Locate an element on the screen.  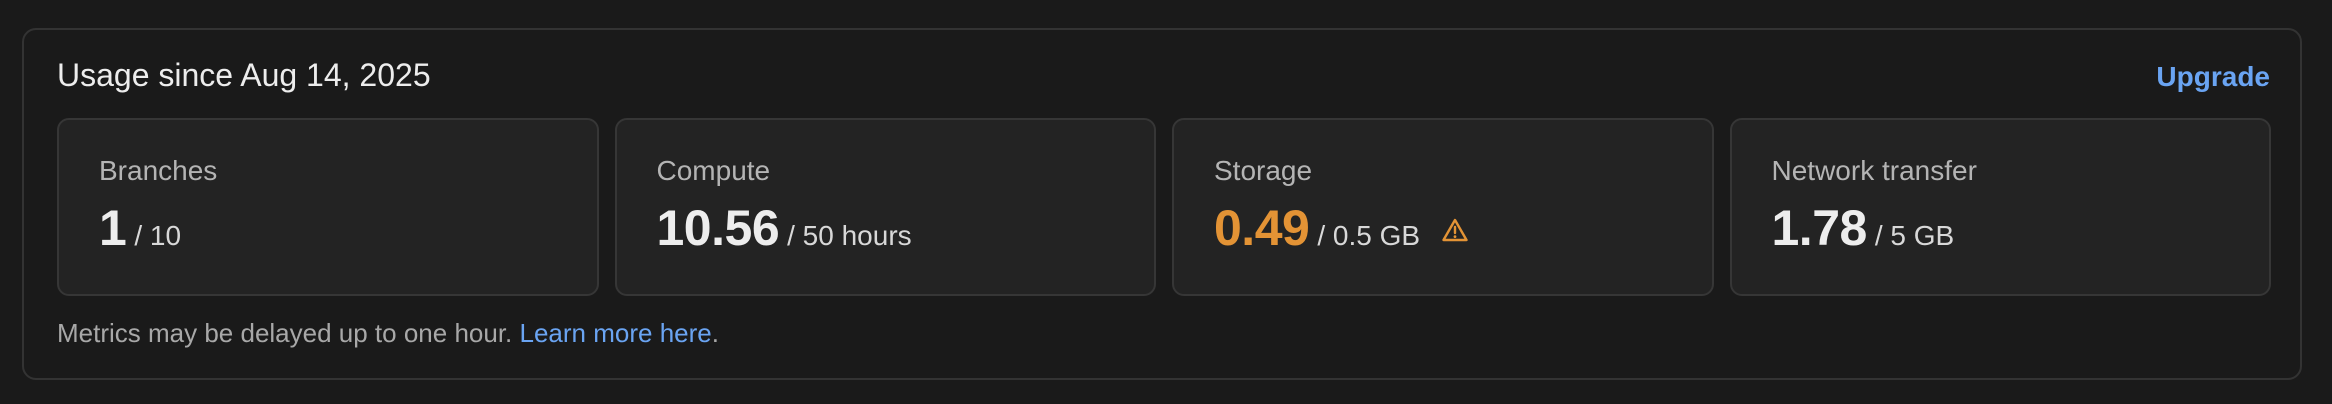
storage-card: Storage 0.49 / 0.5 GB is located at coordinates (1443, 207).